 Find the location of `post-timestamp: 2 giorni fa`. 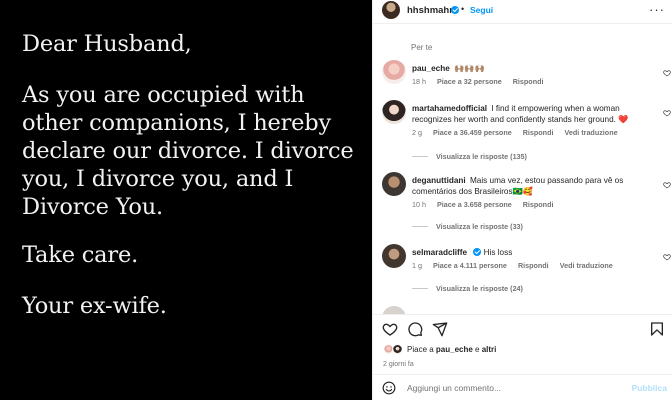

post-timestamp: 2 giorni fa is located at coordinates (398, 364).